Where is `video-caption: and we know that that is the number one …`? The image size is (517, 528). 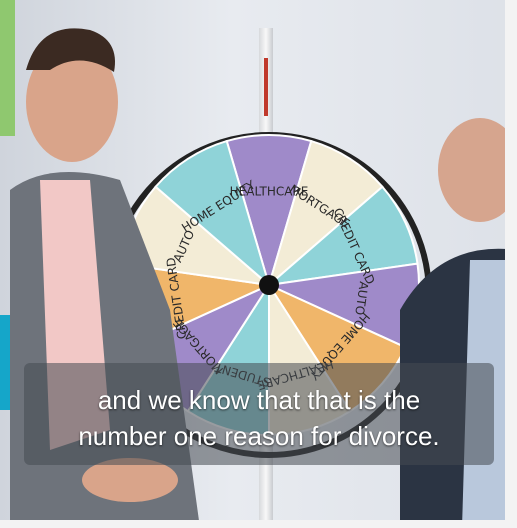 video-caption: and we know that that is the number one … is located at coordinates (259, 418).